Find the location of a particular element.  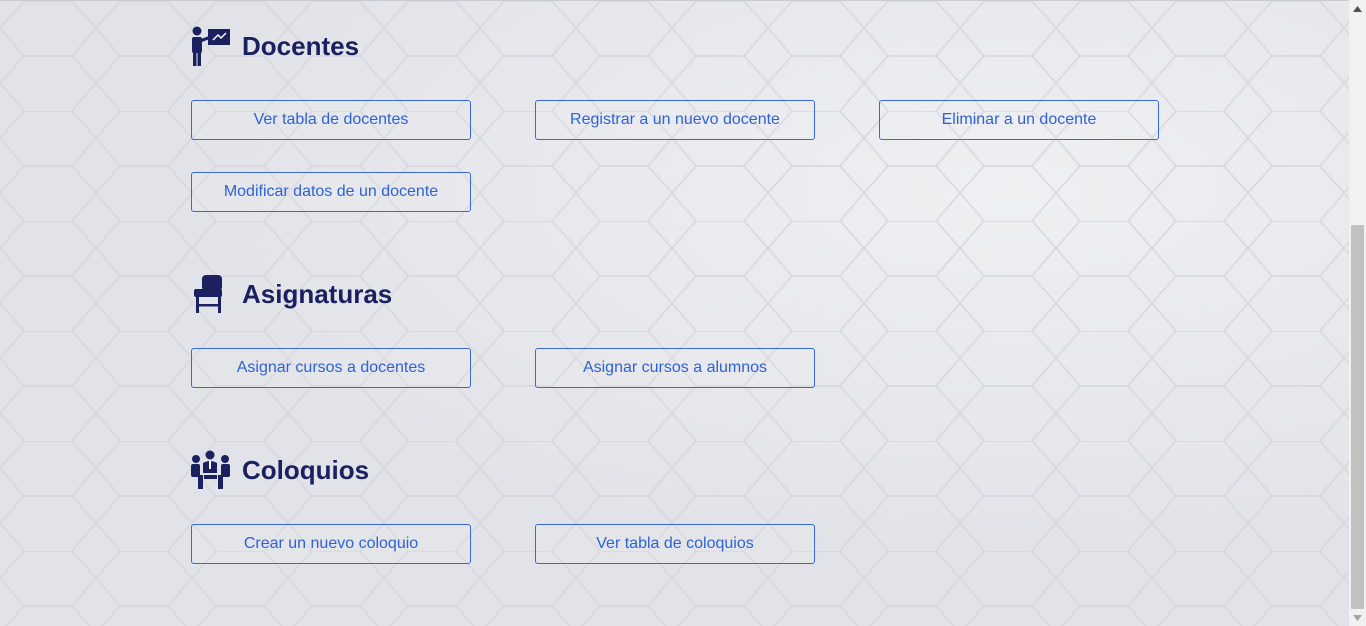

section-asignaturas-header: Asignaturas is located at coordinates (291, 294).